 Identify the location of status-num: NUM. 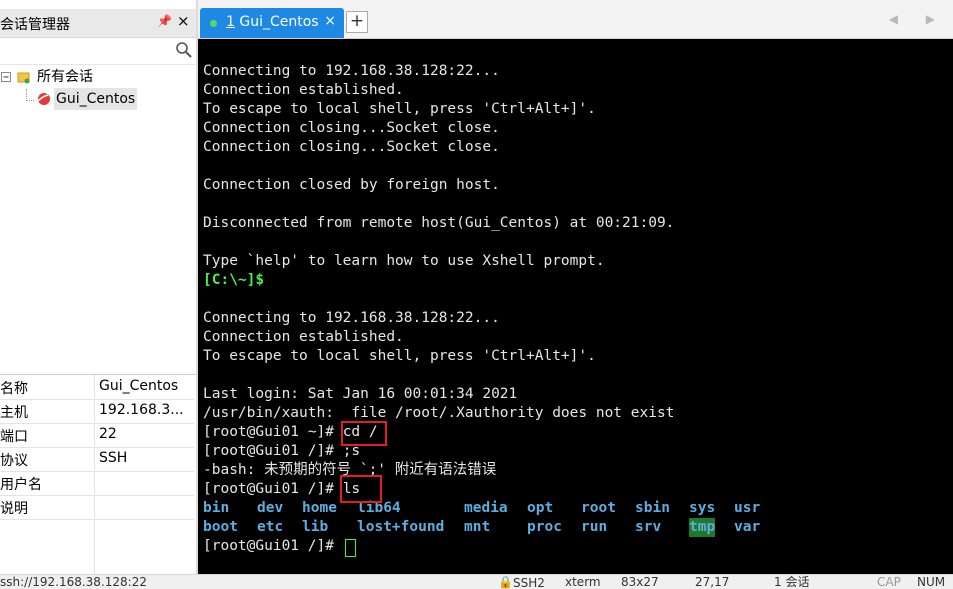
(931, 582).